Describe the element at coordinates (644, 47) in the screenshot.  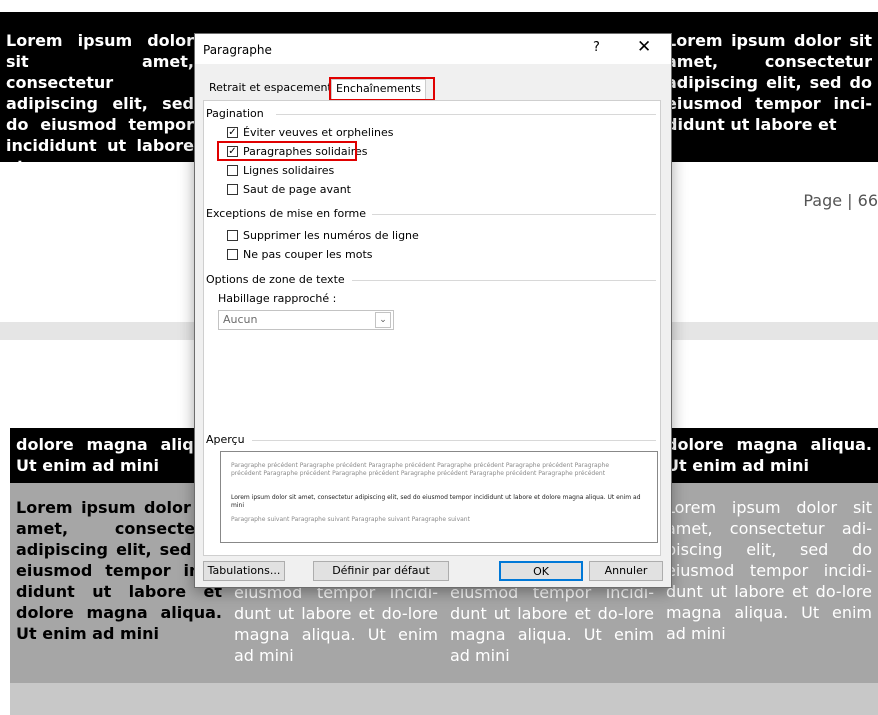
I see `close-icon: ✕` at that location.